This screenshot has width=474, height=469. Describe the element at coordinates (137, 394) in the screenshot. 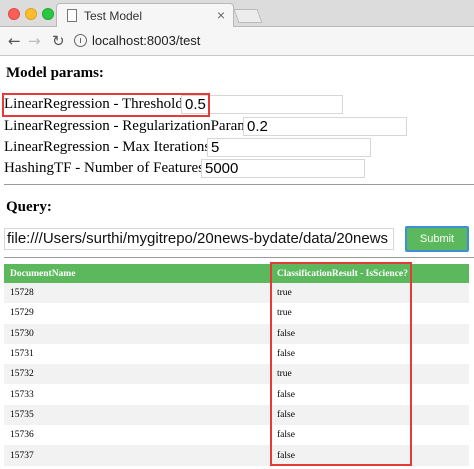

I see `document-name-cell: 15733` at that location.